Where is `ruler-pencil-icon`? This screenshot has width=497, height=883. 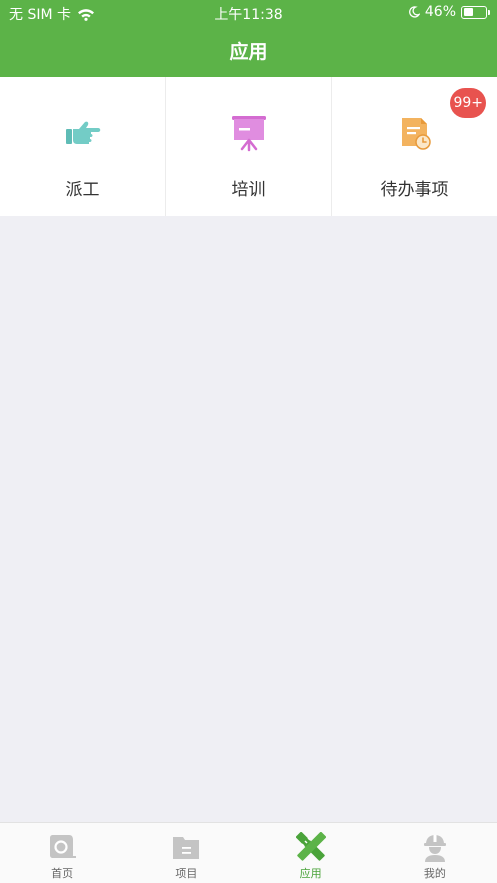
ruler-pencil-icon is located at coordinates (310, 847).